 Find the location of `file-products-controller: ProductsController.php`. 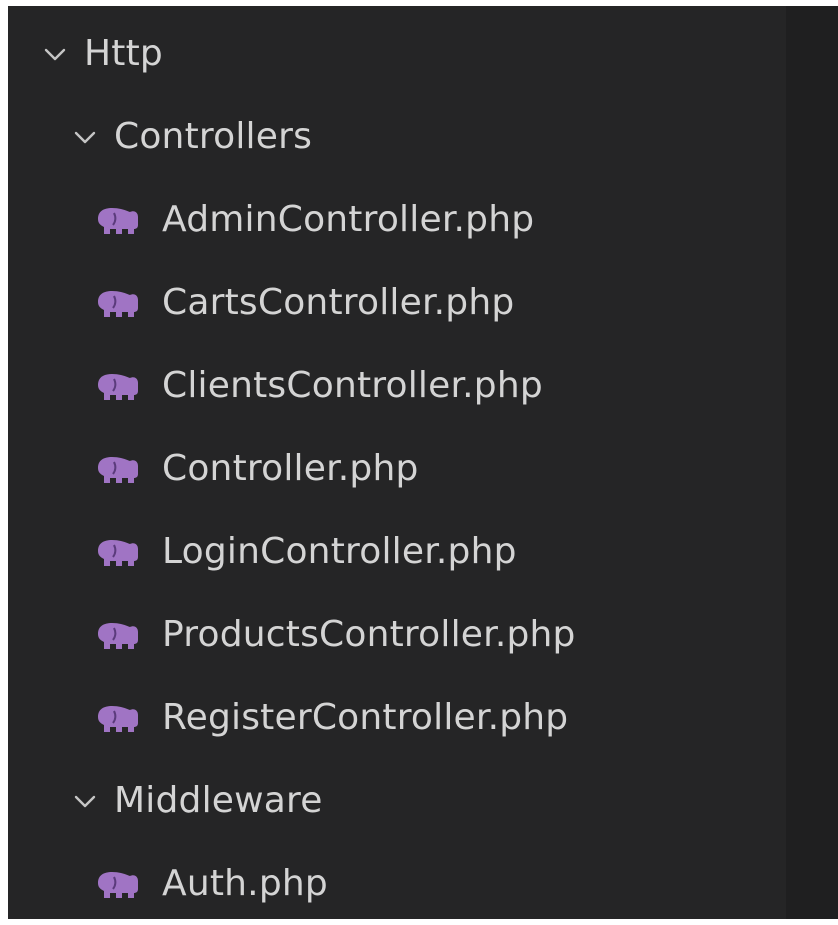

file-products-controller: ProductsController.php is located at coordinates (423, 634).